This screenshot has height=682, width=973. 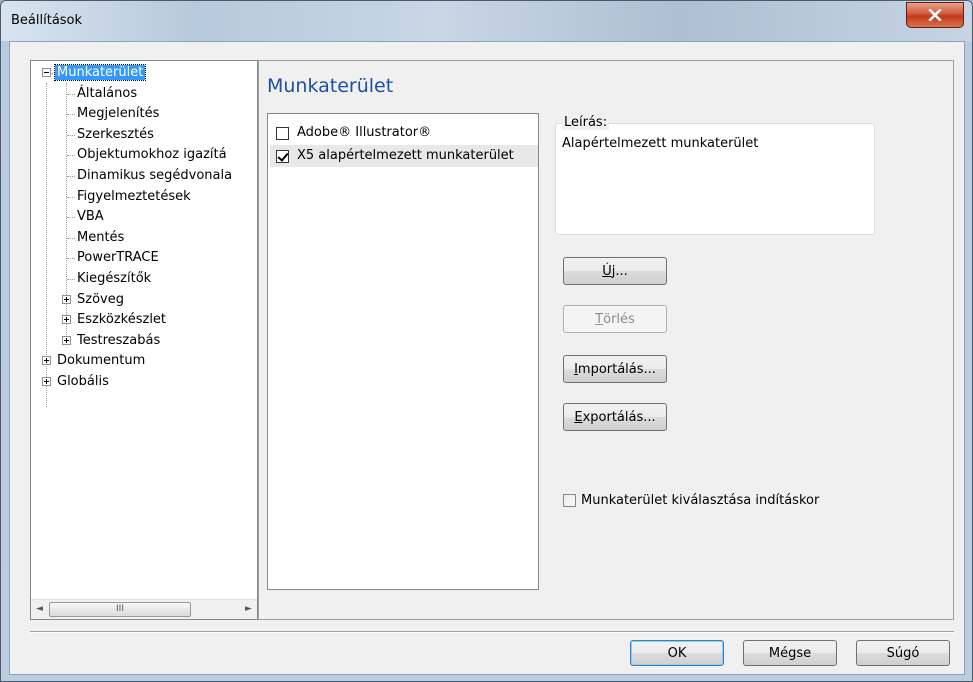 I want to click on description-legend: Leírás:, so click(x=586, y=122).